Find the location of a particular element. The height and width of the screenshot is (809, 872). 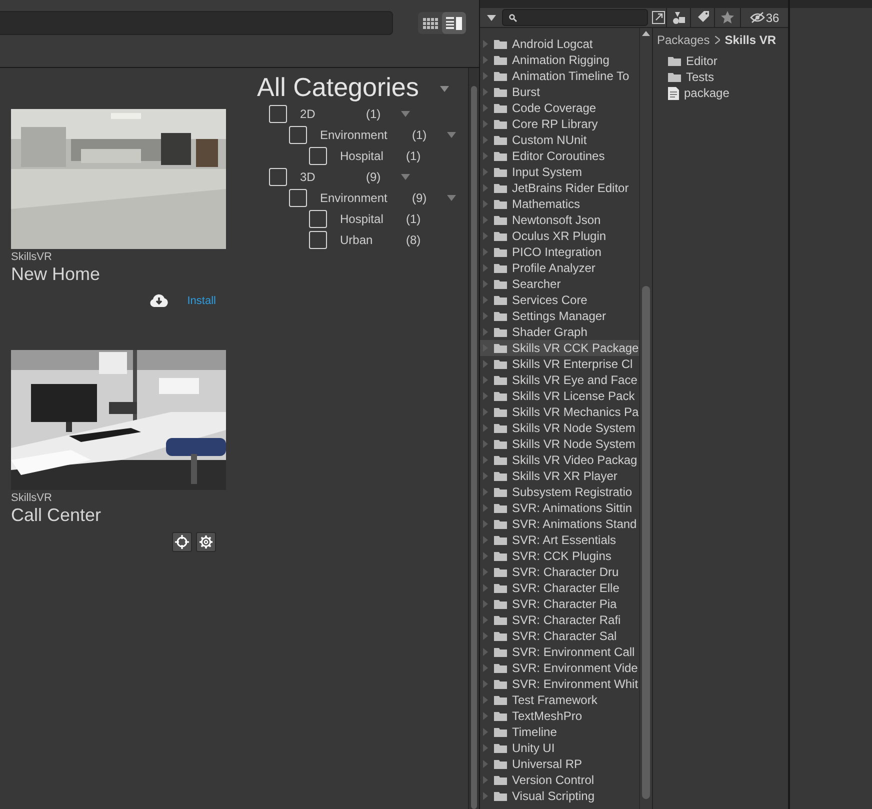

package-folder-row: SVR: Animations Sittin is located at coordinates (559, 508).